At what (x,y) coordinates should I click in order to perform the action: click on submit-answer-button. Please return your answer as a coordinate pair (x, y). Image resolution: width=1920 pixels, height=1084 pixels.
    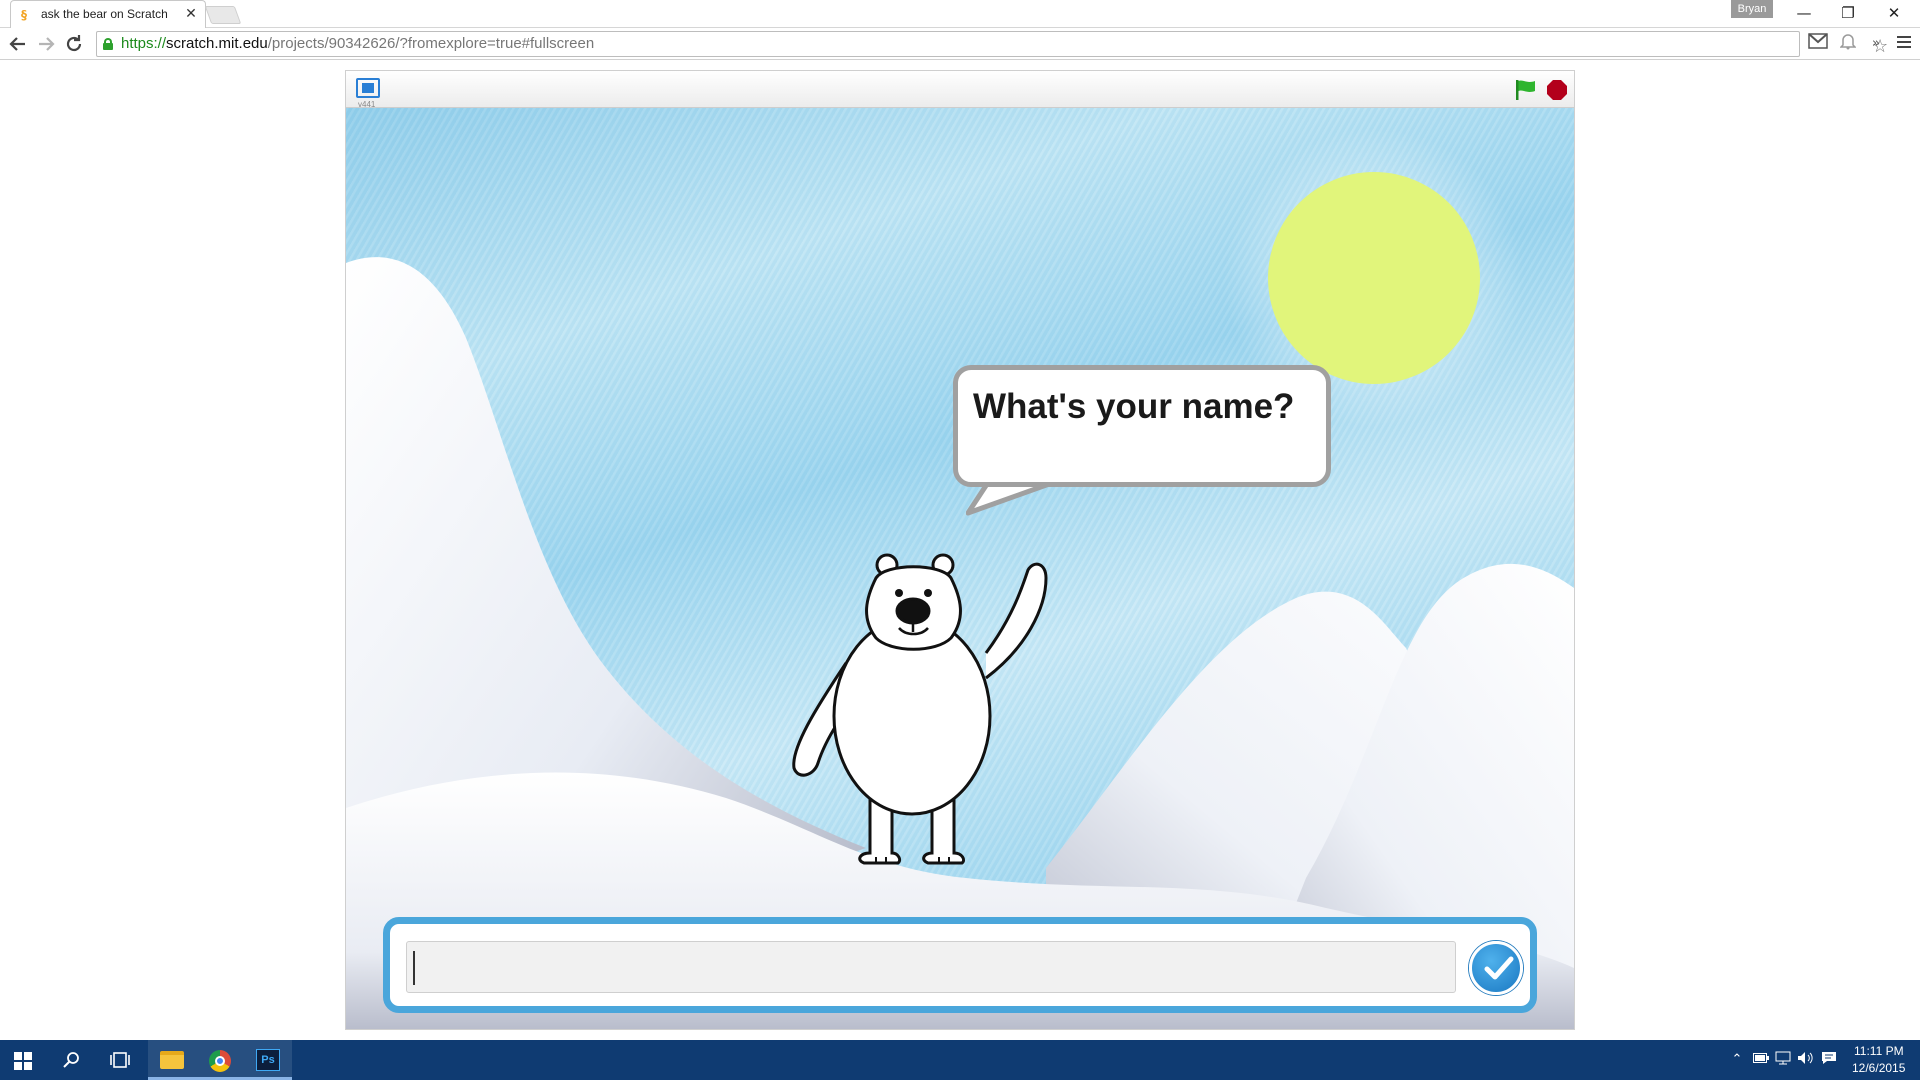
    Looking at the image, I should click on (1496, 968).